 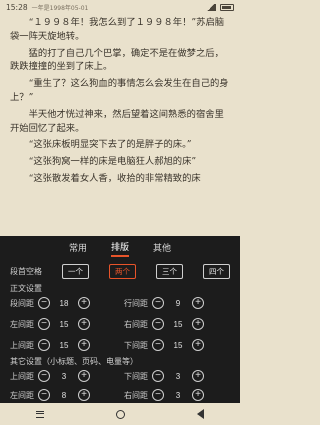 I want to click on body-right-margin-label: 右间距, so click(x=136, y=324).